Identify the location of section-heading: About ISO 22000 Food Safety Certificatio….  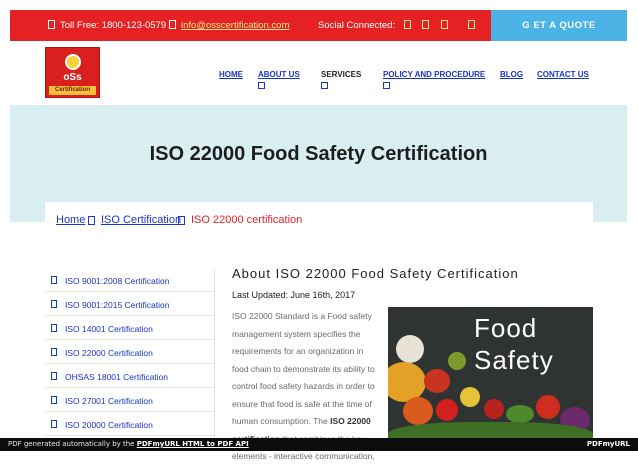
(375, 273).